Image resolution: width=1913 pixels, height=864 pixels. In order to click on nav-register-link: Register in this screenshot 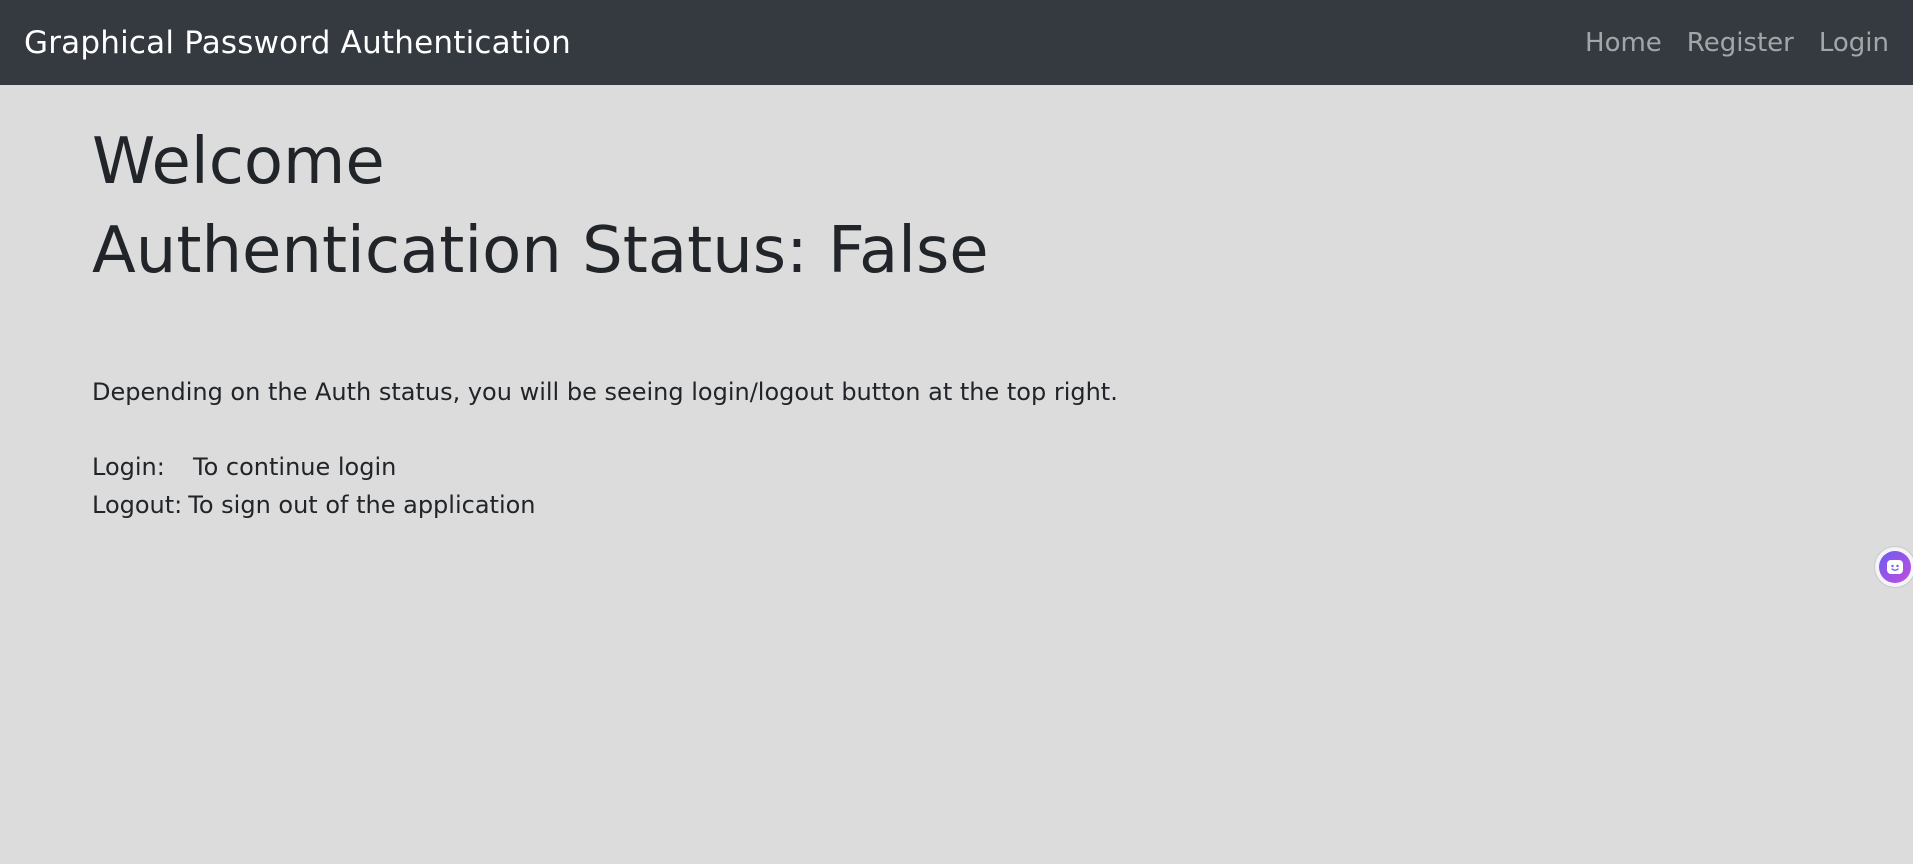, I will do `click(1740, 43)`.